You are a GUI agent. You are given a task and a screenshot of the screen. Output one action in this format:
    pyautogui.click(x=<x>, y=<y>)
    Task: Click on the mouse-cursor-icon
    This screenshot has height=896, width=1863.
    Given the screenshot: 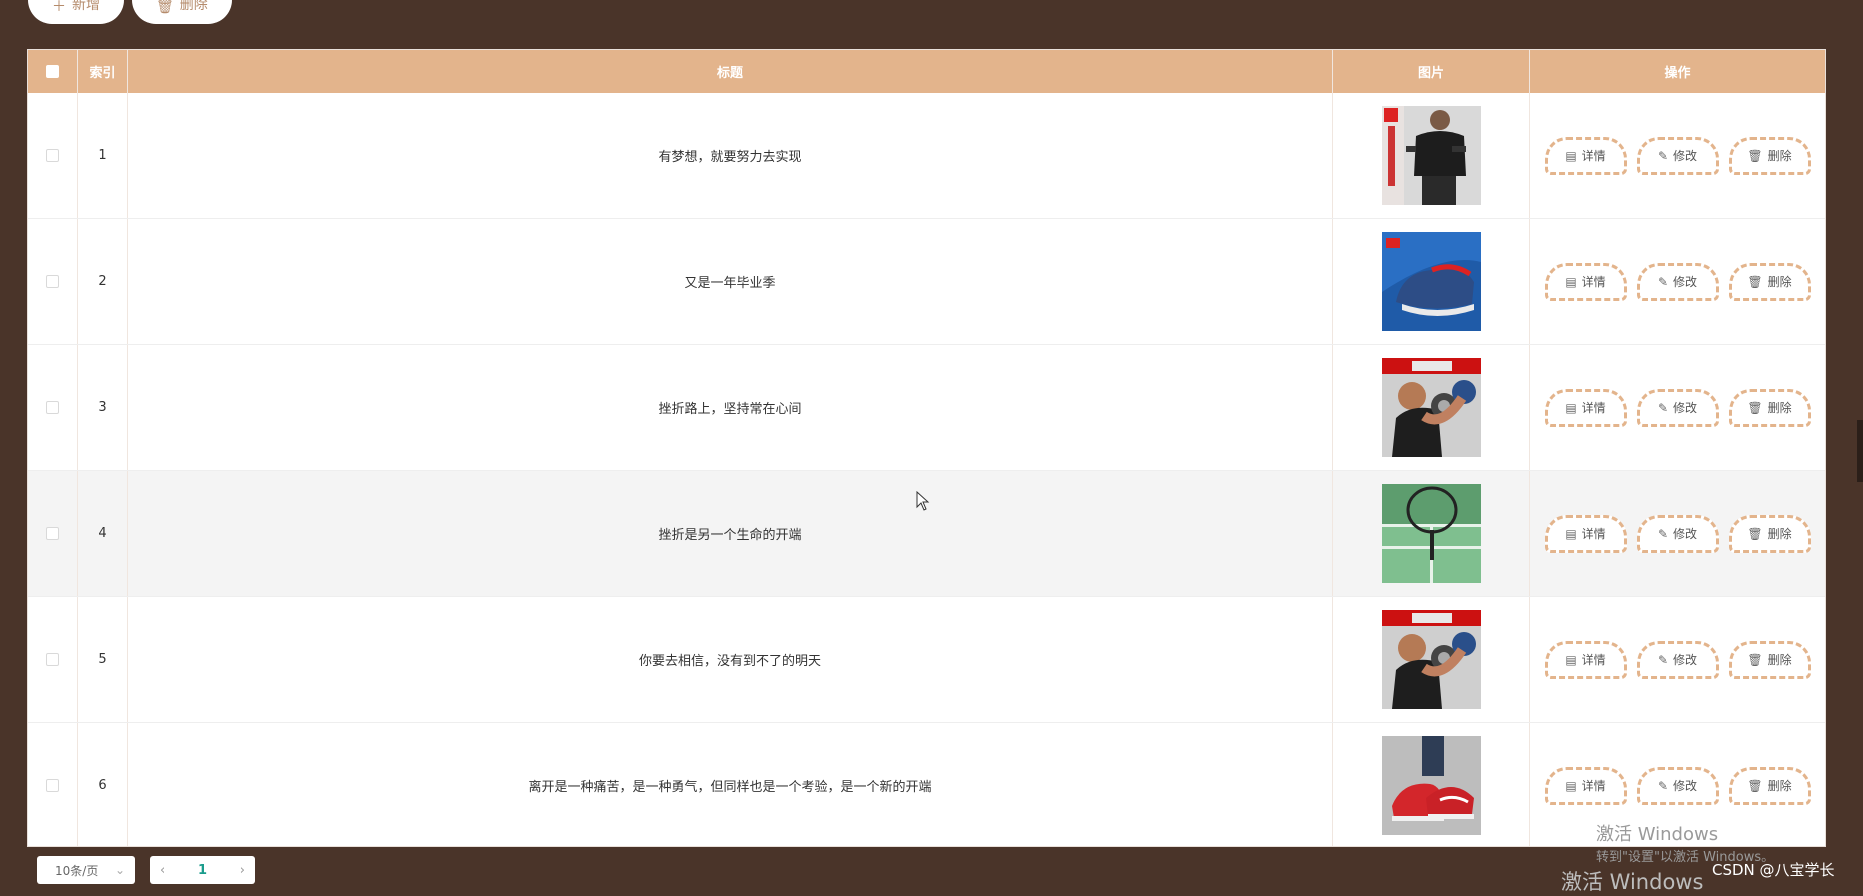 What is the action you would take?
    pyautogui.click(x=923, y=501)
    